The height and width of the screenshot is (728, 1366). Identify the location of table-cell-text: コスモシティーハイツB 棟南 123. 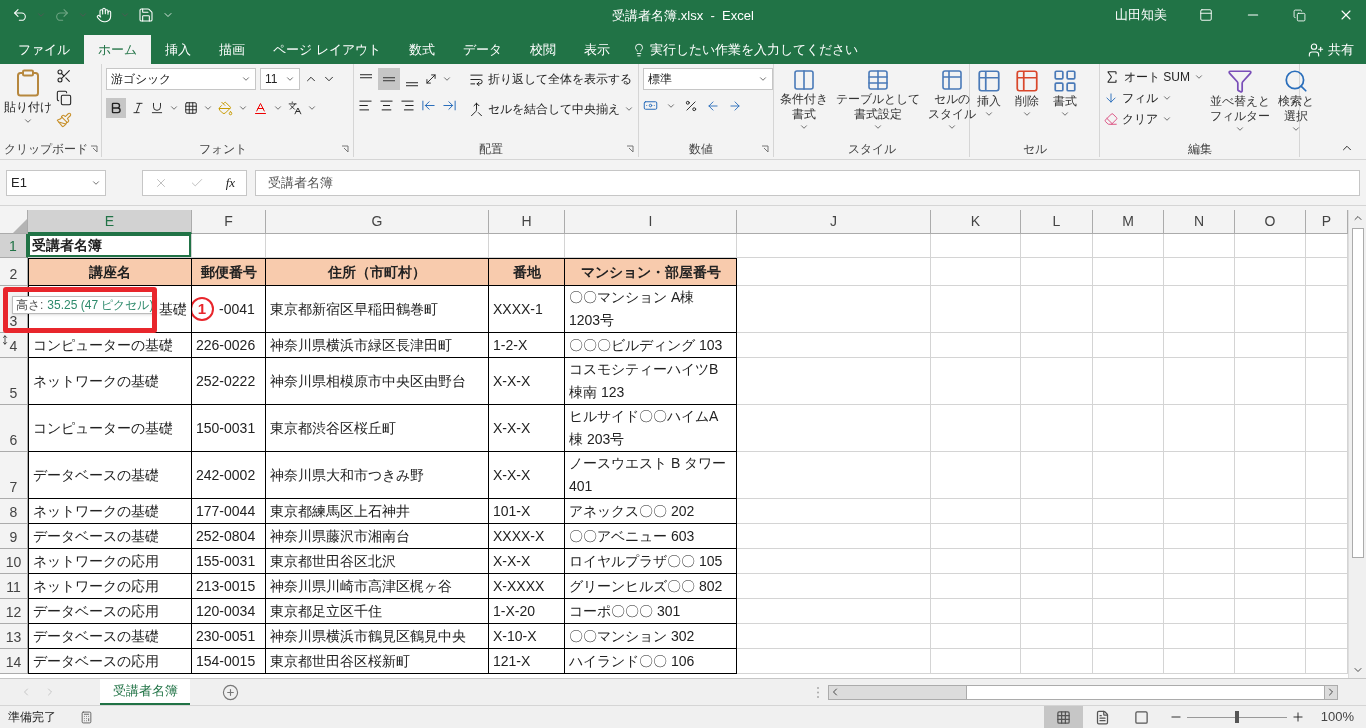
(644, 381).